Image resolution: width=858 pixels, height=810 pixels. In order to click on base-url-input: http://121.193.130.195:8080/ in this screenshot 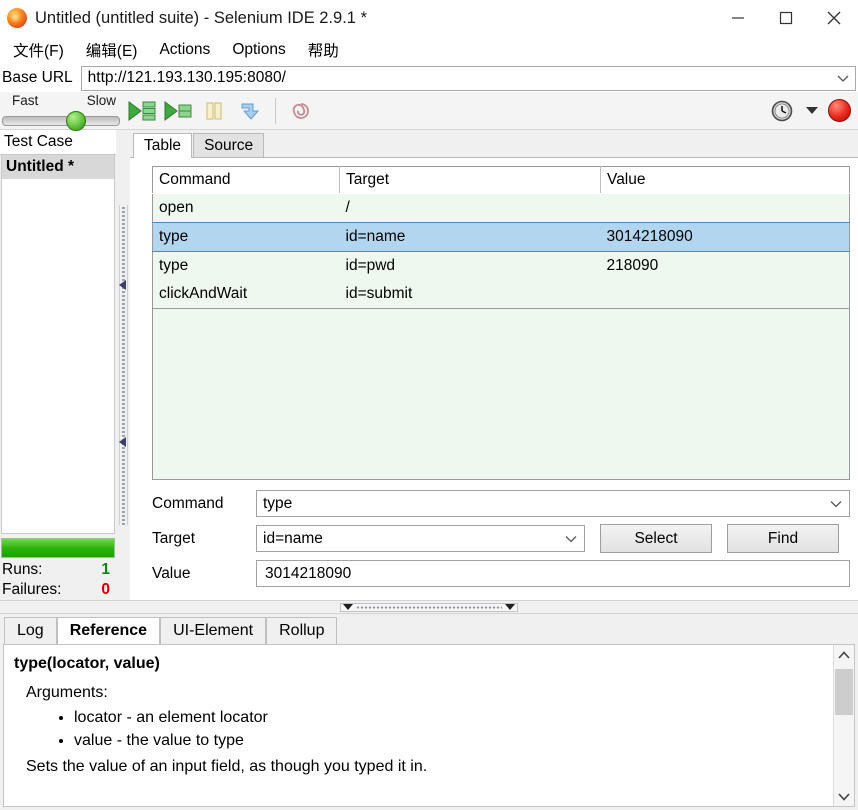, I will do `click(468, 78)`.